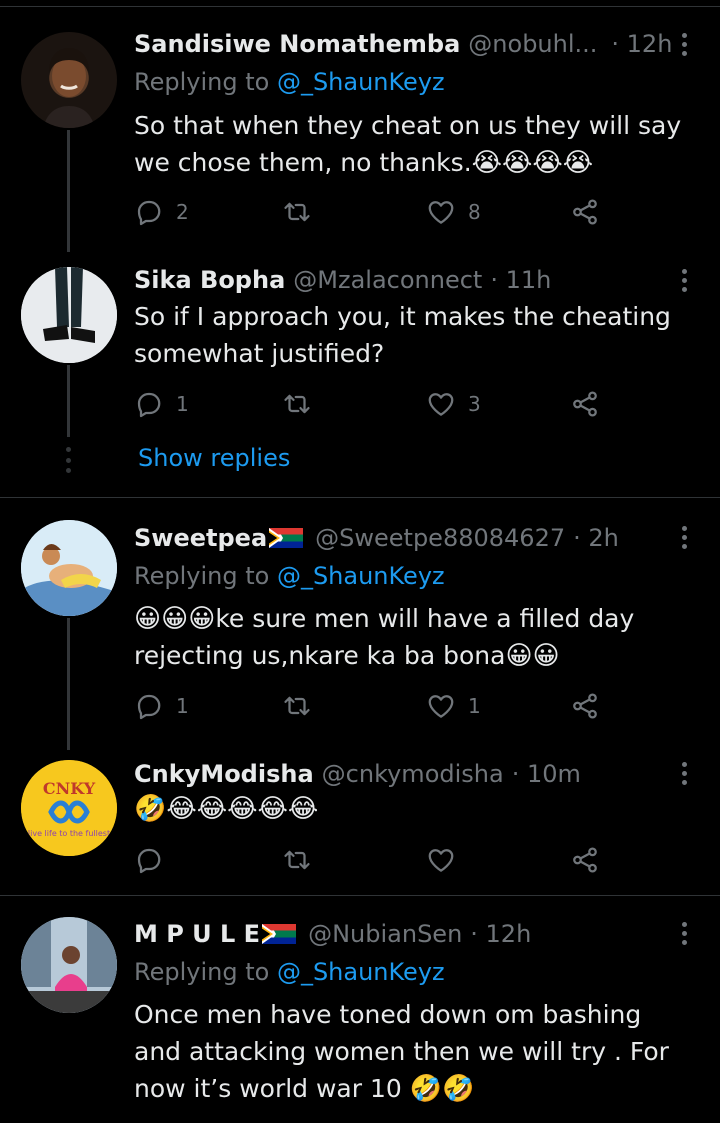 This screenshot has width=720, height=1123. What do you see at coordinates (474, 212) in the screenshot?
I see `like-count: 8` at bounding box center [474, 212].